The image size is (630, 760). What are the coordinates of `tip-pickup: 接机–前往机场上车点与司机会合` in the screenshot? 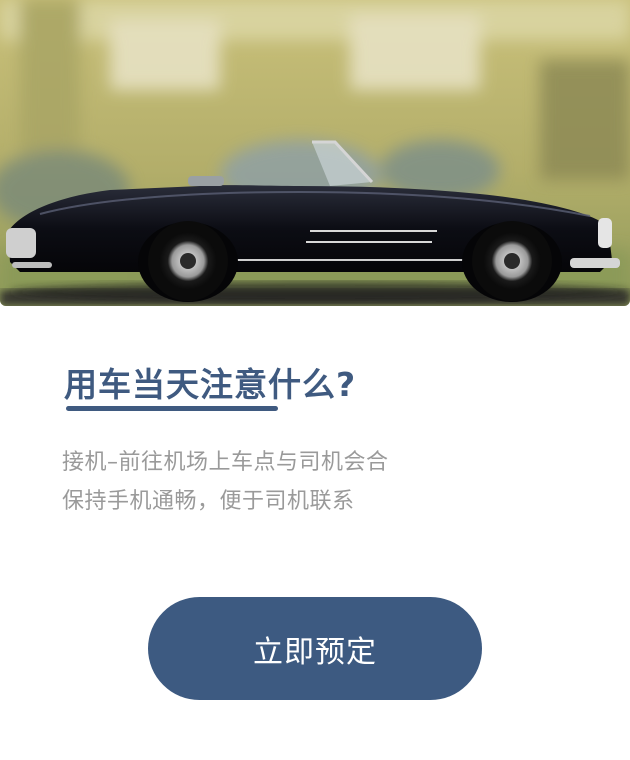 It's located at (225, 462).